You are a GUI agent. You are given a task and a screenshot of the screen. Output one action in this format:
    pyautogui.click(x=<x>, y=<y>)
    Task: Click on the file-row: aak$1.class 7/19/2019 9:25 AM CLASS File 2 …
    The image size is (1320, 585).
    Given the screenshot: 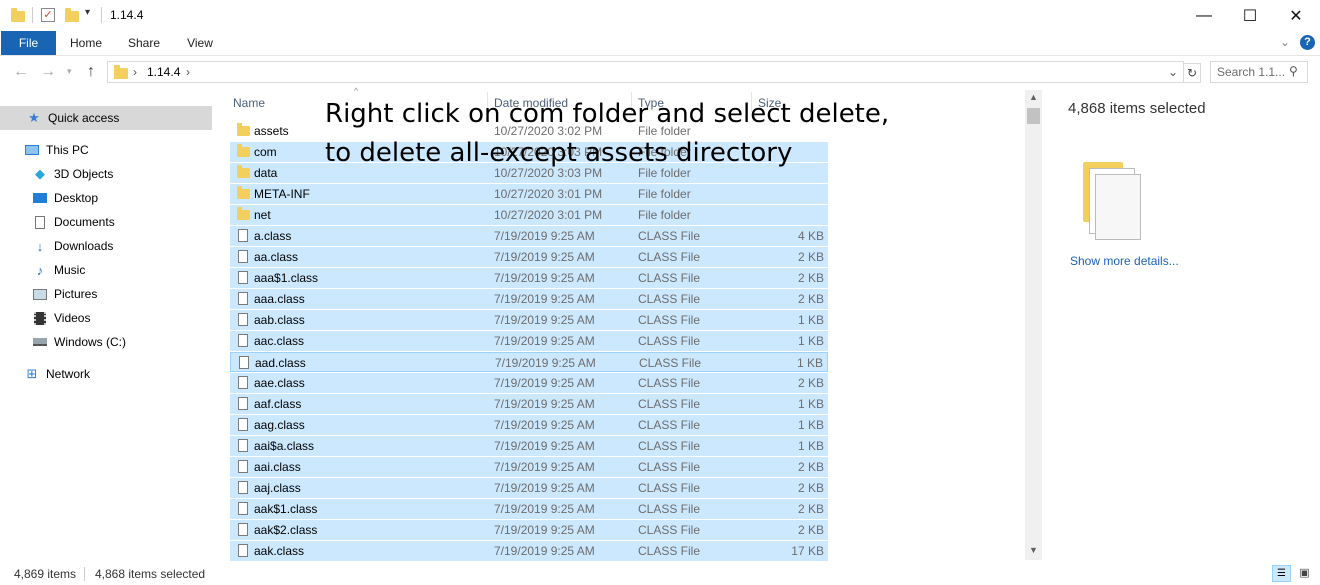 What is the action you would take?
    pyautogui.click(x=529, y=509)
    